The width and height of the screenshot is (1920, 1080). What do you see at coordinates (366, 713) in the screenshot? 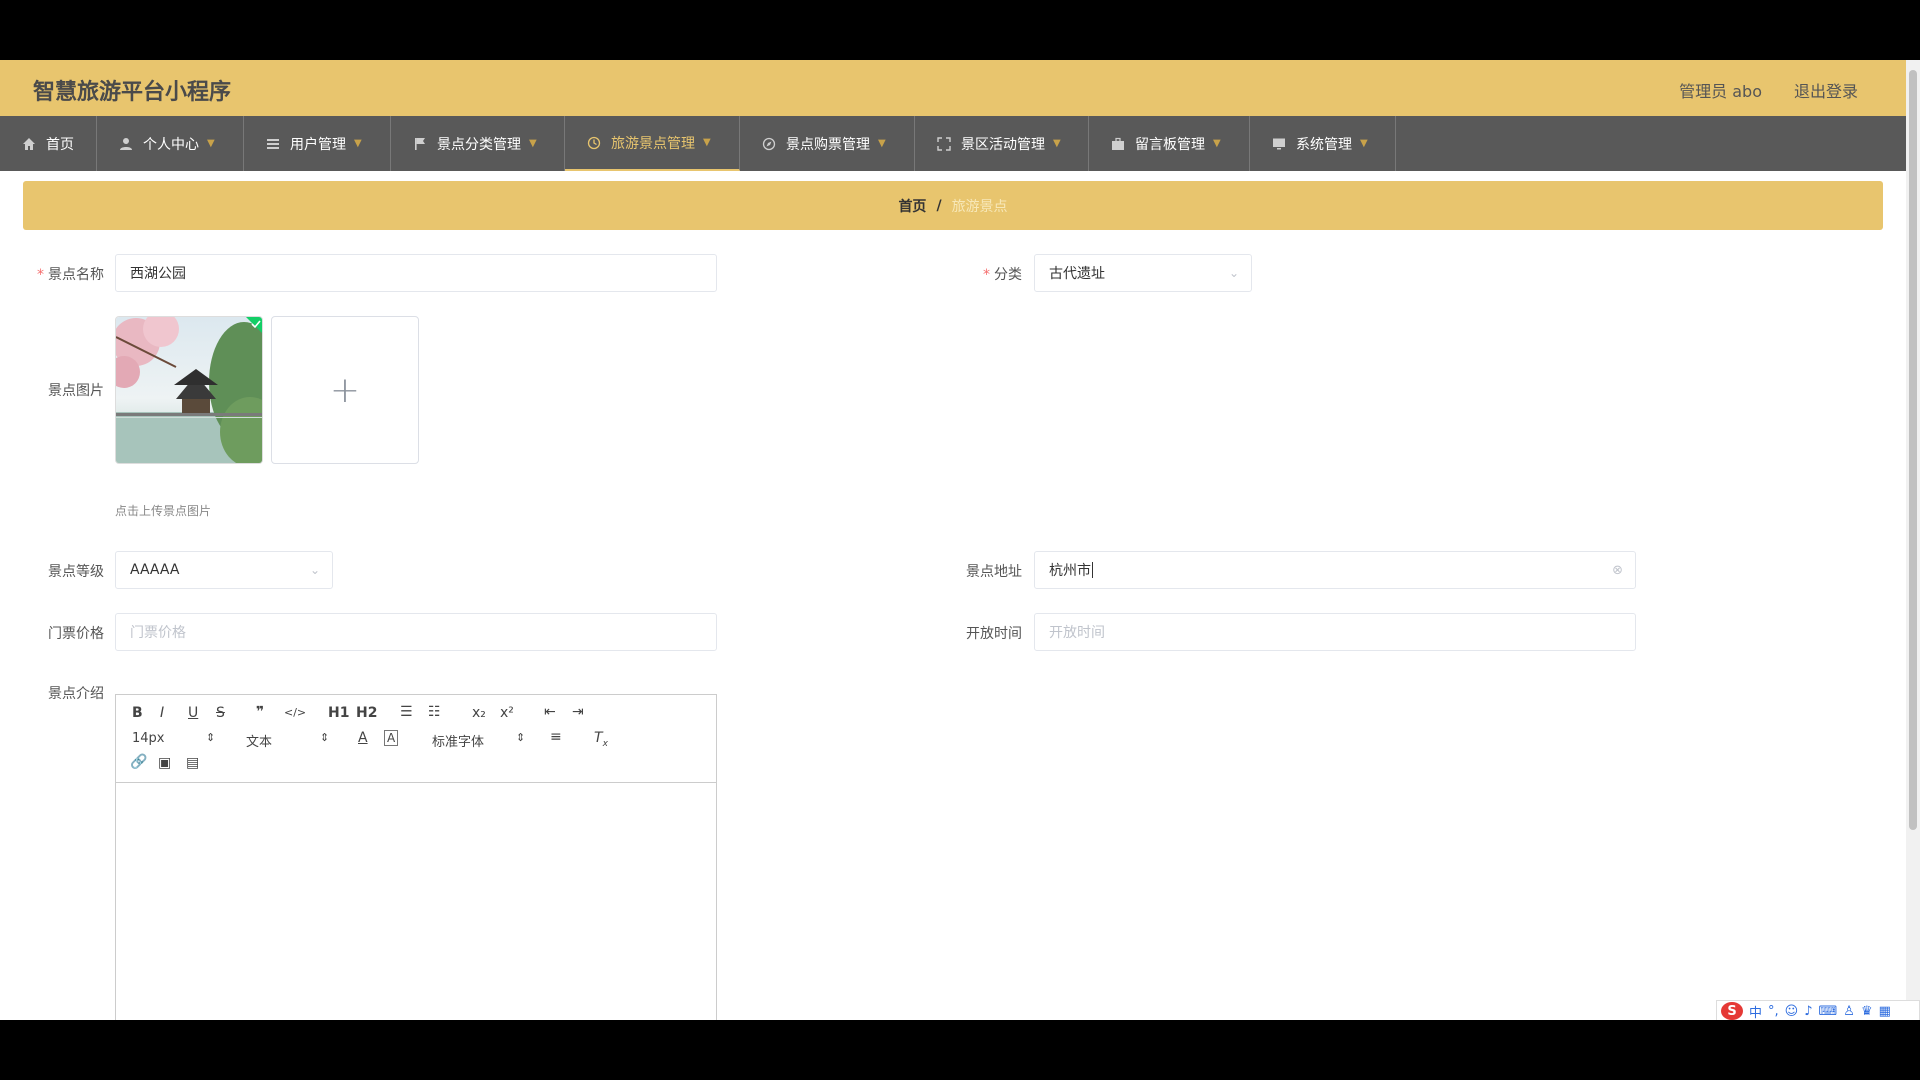
I see `h2-button: H2` at bounding box center [366, 713].